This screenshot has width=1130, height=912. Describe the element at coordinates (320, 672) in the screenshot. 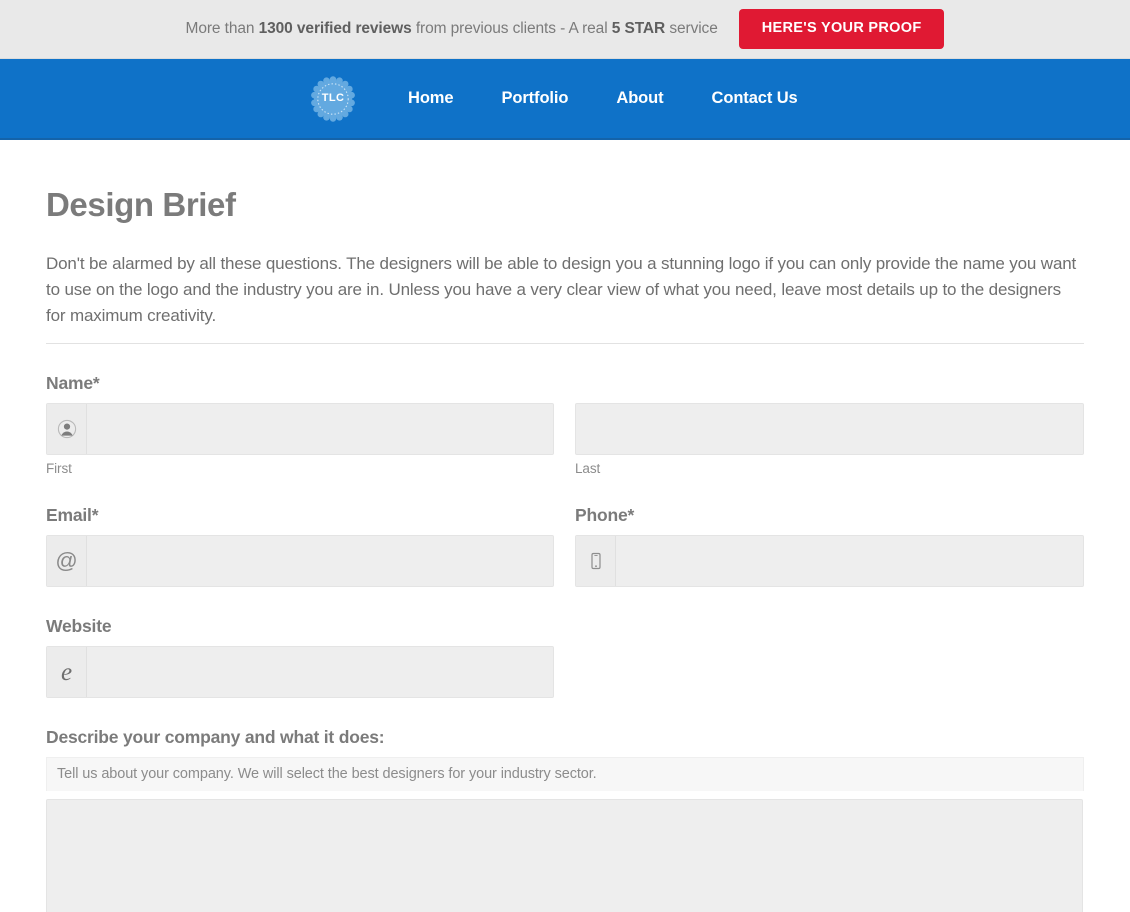

I see `website-input` at that location.